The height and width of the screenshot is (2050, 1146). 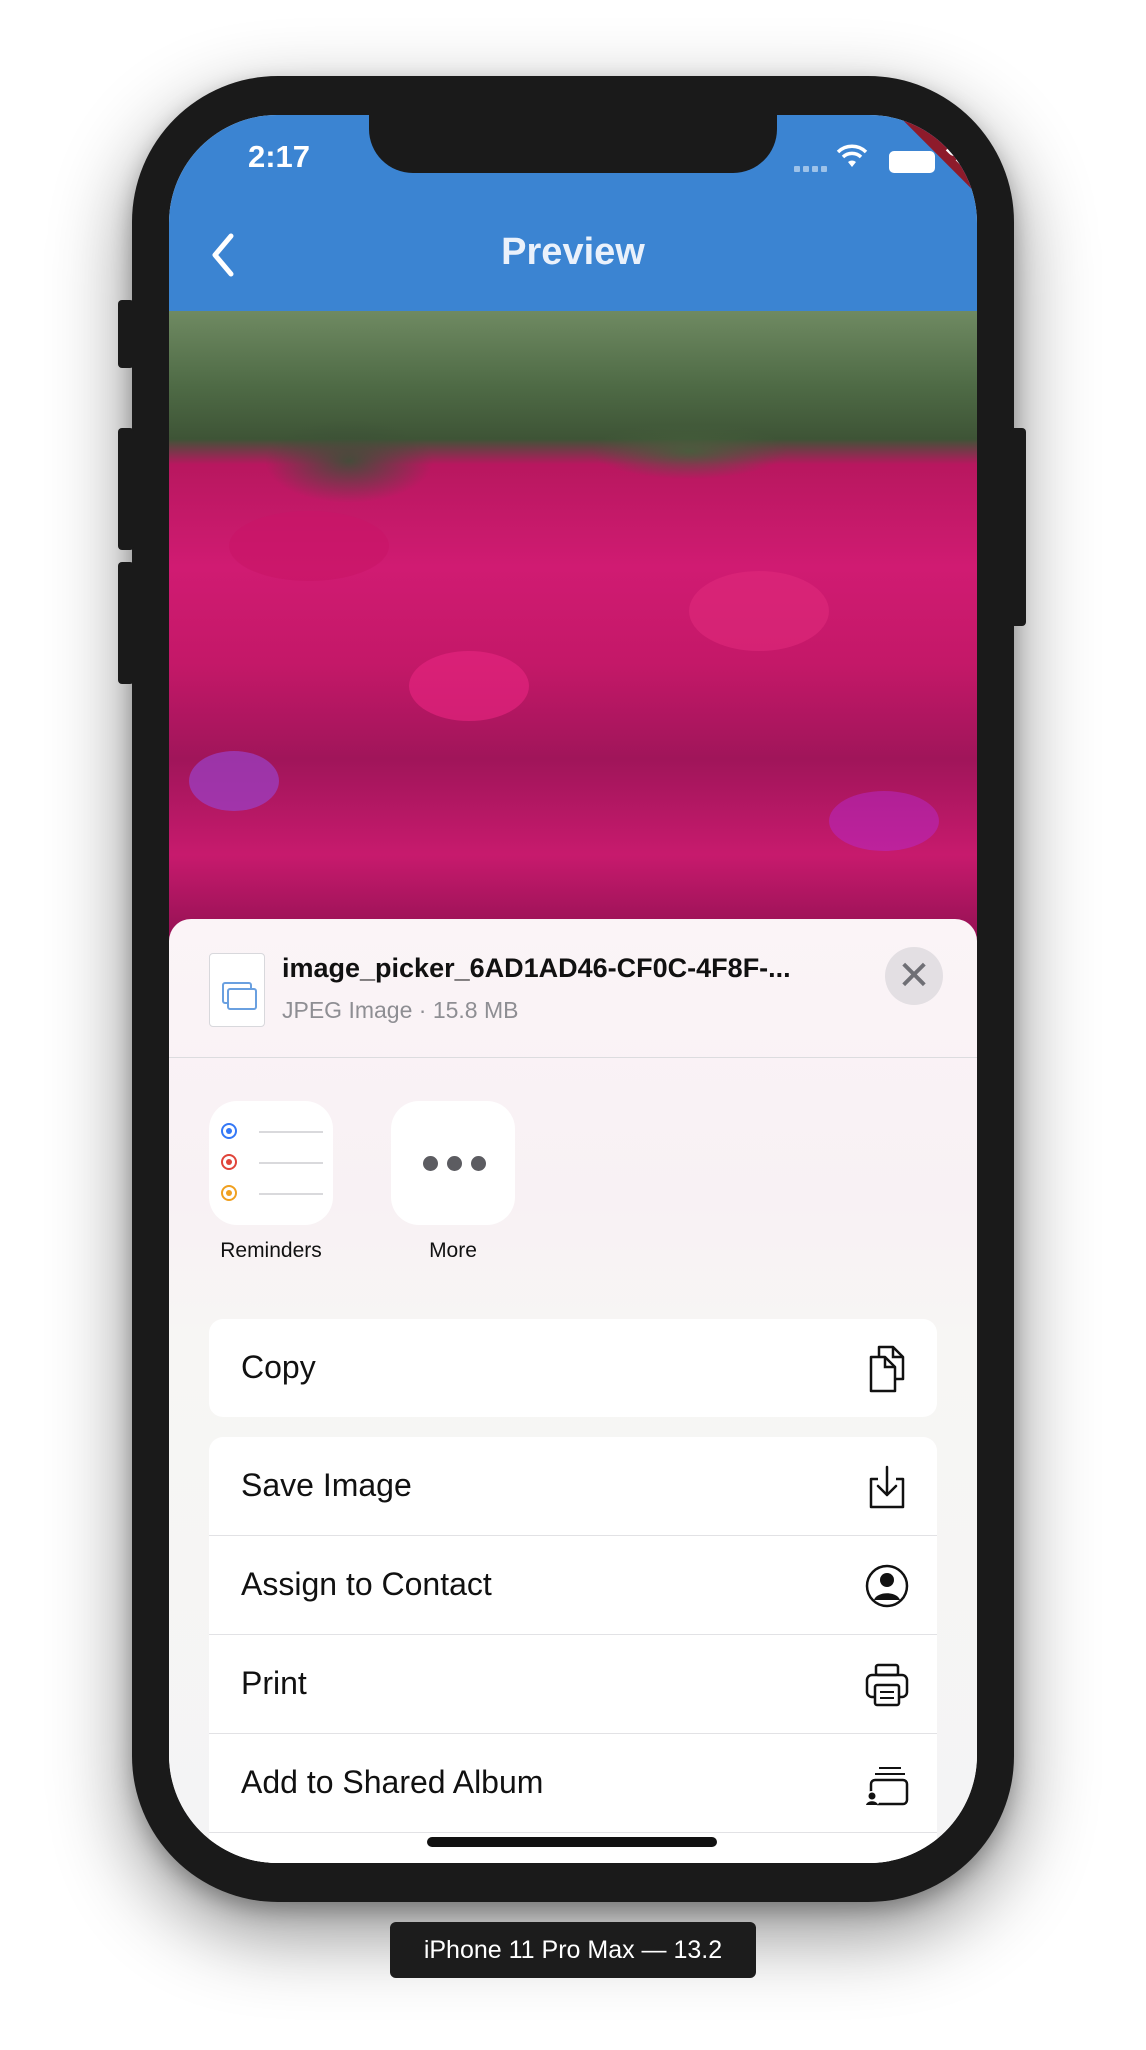 I want to click on action-copy: Copy, so click(x=573, y=1368).